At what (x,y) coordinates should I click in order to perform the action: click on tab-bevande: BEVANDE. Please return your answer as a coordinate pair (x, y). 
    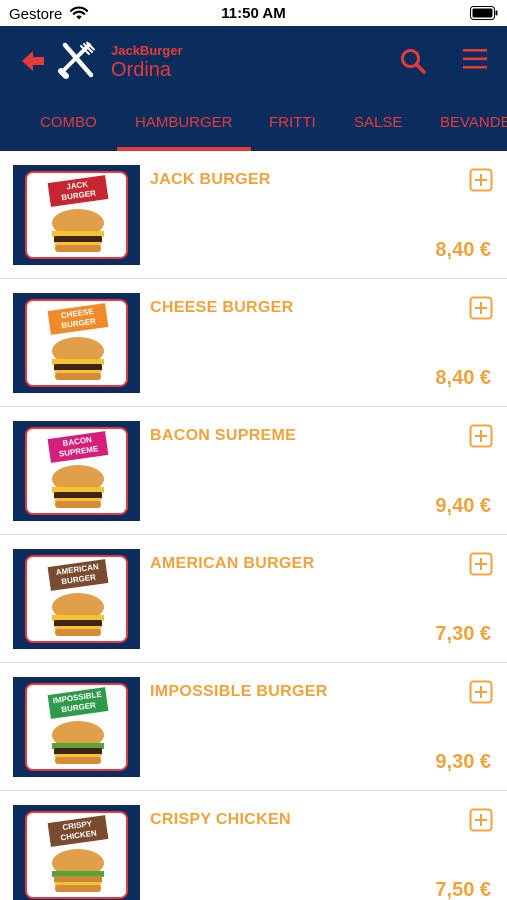
    Looking at the image, I should click on (473, 122).